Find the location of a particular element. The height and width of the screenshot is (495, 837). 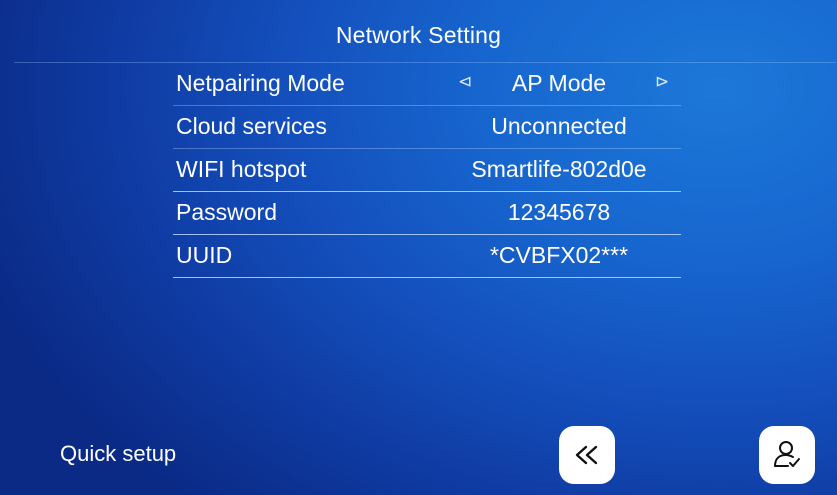

wifi-hotspot-value: Smartlife-802d0e is located at coordinates (559, 169).